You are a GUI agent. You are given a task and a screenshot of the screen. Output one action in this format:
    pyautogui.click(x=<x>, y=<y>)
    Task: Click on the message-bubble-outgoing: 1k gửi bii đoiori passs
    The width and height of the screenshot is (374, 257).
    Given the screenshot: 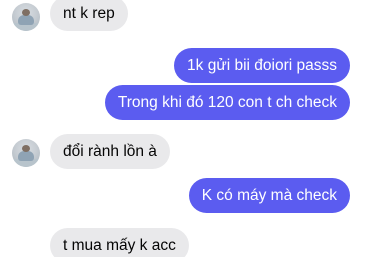 What is the action you would take?
    pyautogui.click(x=262, y=65)
    